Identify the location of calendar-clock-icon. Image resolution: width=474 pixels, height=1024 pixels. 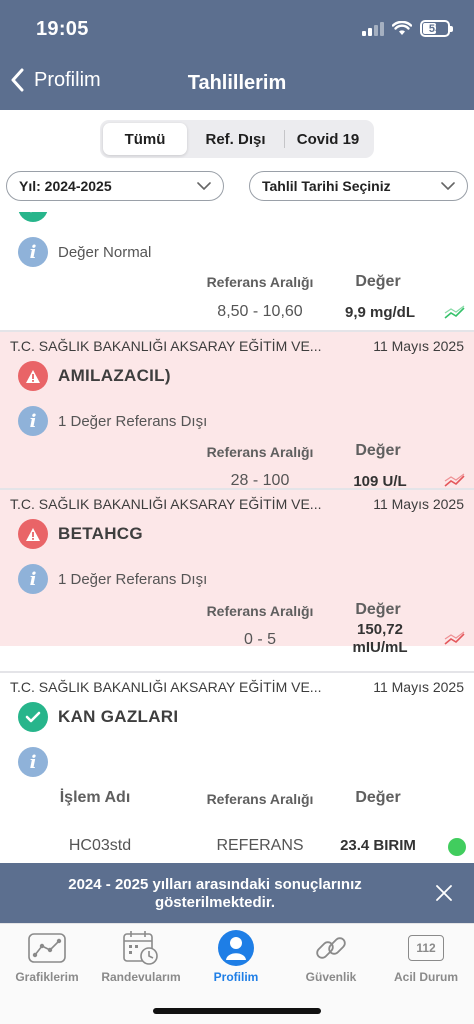
(141, 948).